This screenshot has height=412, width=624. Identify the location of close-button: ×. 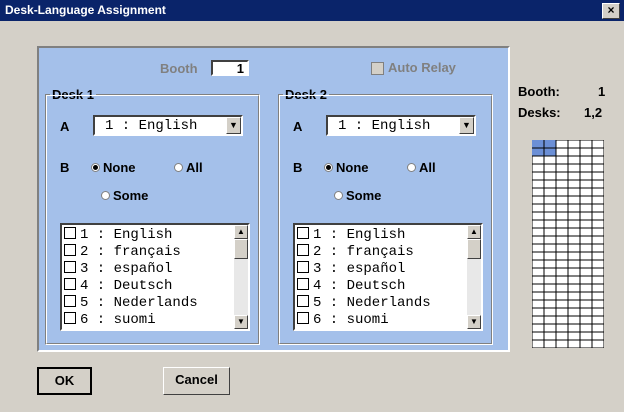
(611, 11).